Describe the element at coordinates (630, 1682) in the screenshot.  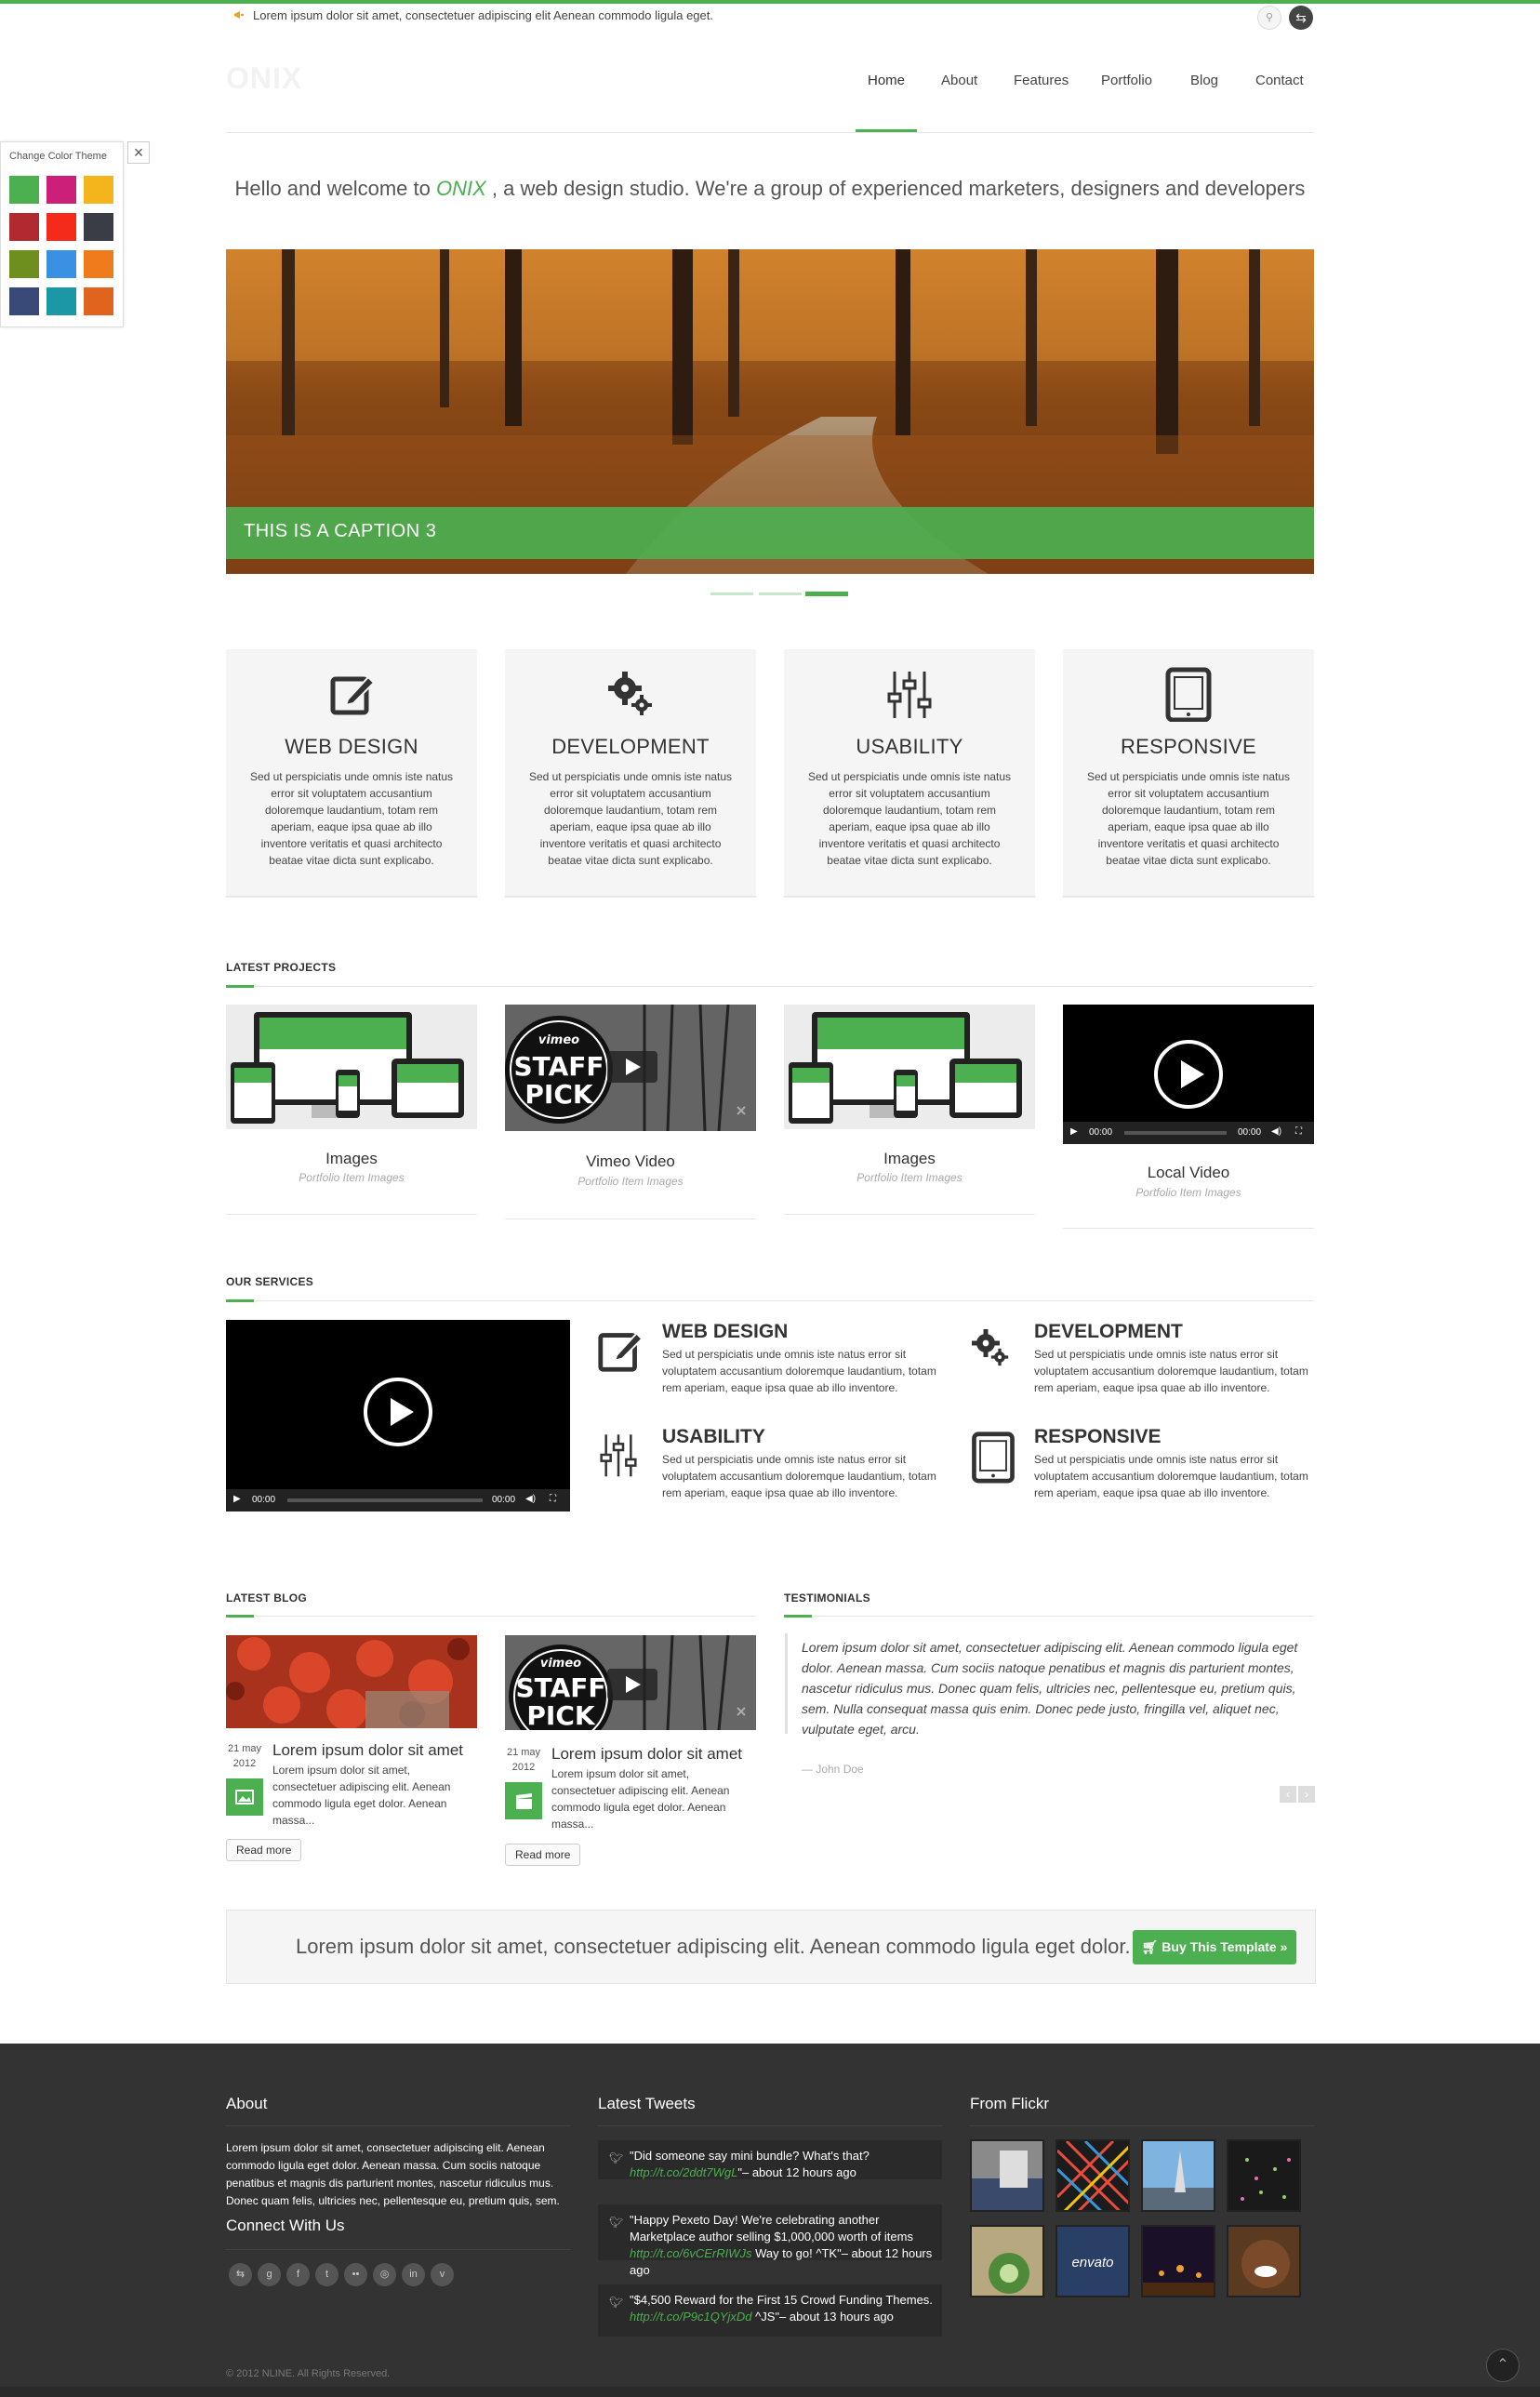
I see `blog-post-image-vimeo: vimeo STAFF PICK` at that location.